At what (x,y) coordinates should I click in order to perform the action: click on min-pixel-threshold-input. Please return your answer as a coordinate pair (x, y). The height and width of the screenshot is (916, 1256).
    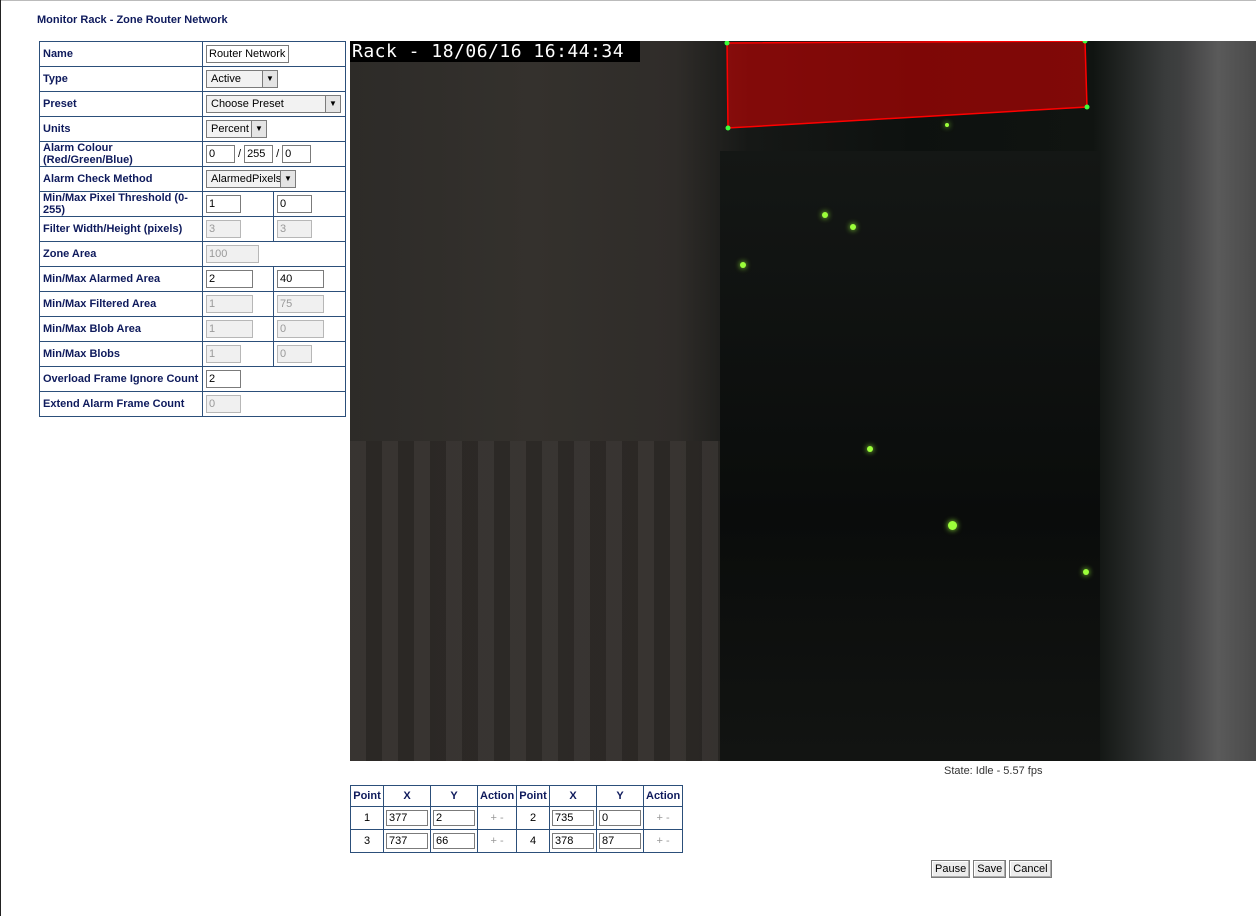
    Looking at the image, I should click on (223, 204).